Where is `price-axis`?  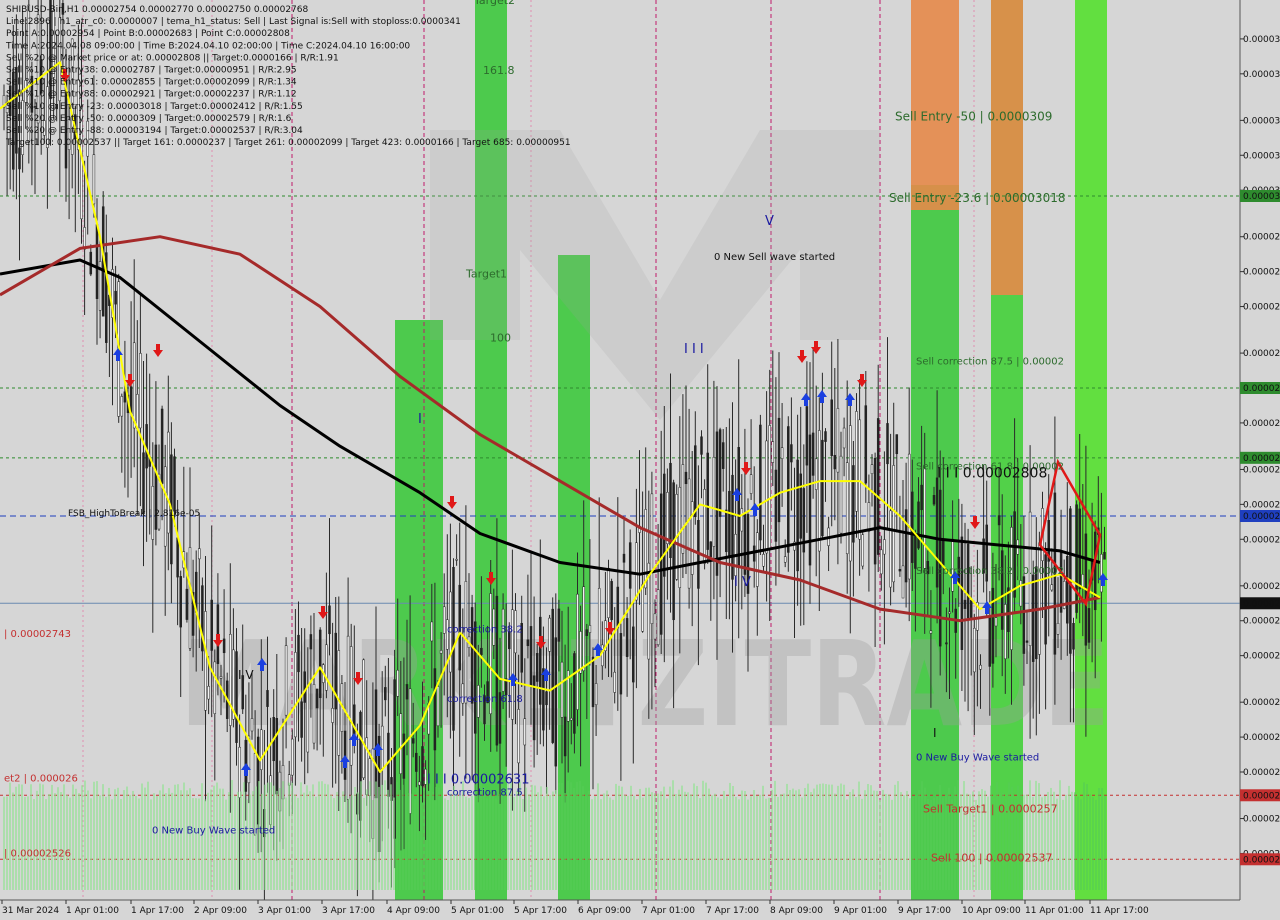
price-axis is located at coordinates (1260, 450).